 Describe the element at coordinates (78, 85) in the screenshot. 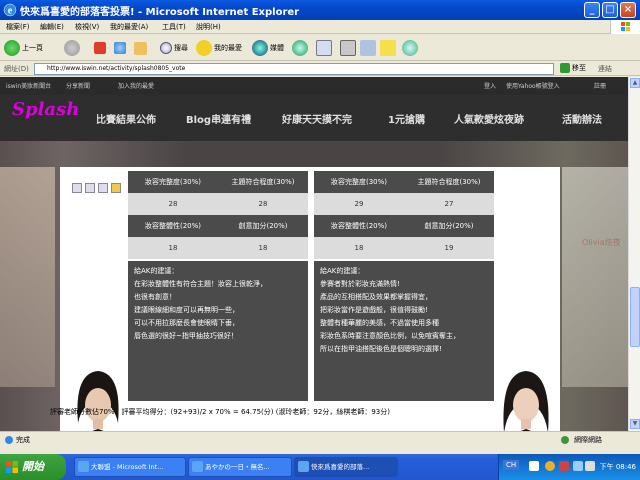

I see `top-link-share: 分享新聞` at that location.